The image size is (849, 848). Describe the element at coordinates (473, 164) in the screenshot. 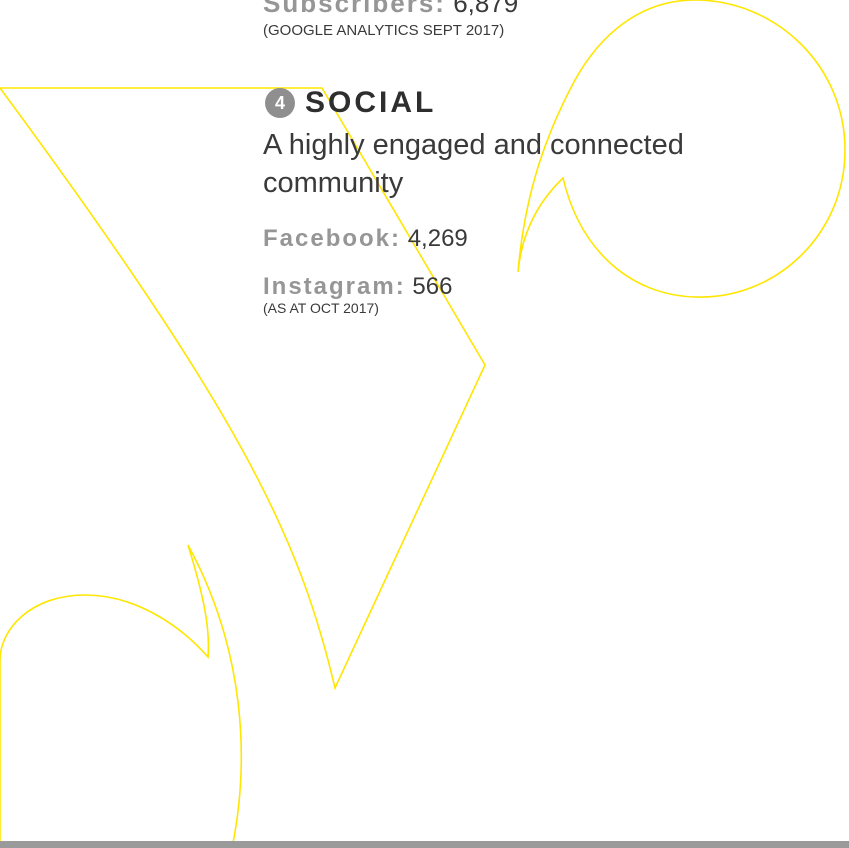

I see `section-tagline: A highly engaged and connected community` at that location.